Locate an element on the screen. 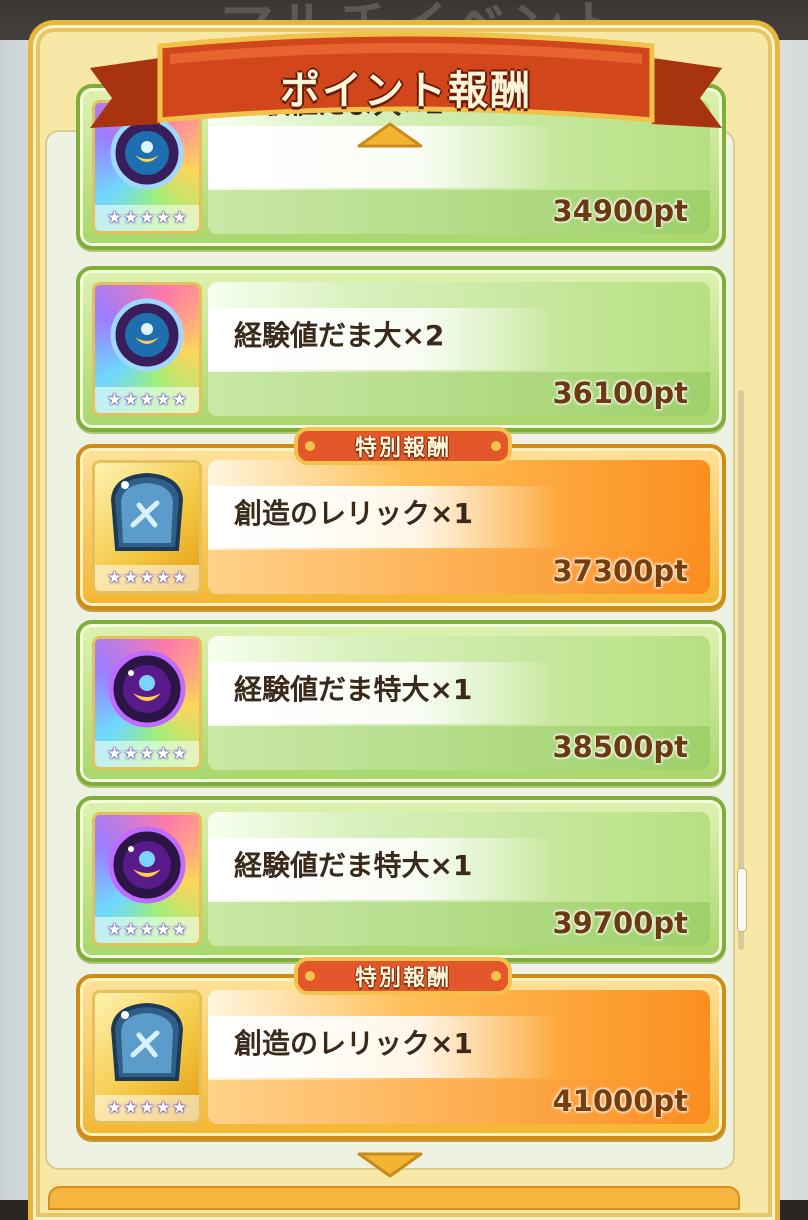 This screenshot has height=1220, width=808. scrollbar-track is located at coordinates (741, 670).